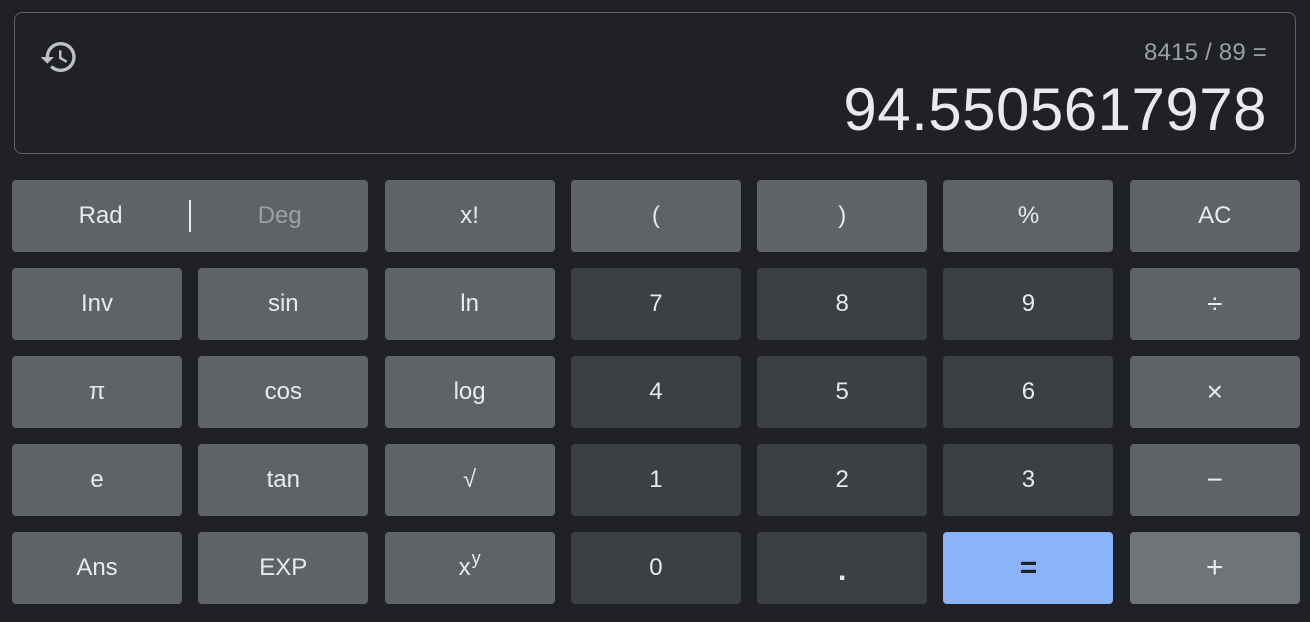  I want to click on ans-button: Ans, so click(97, 568).